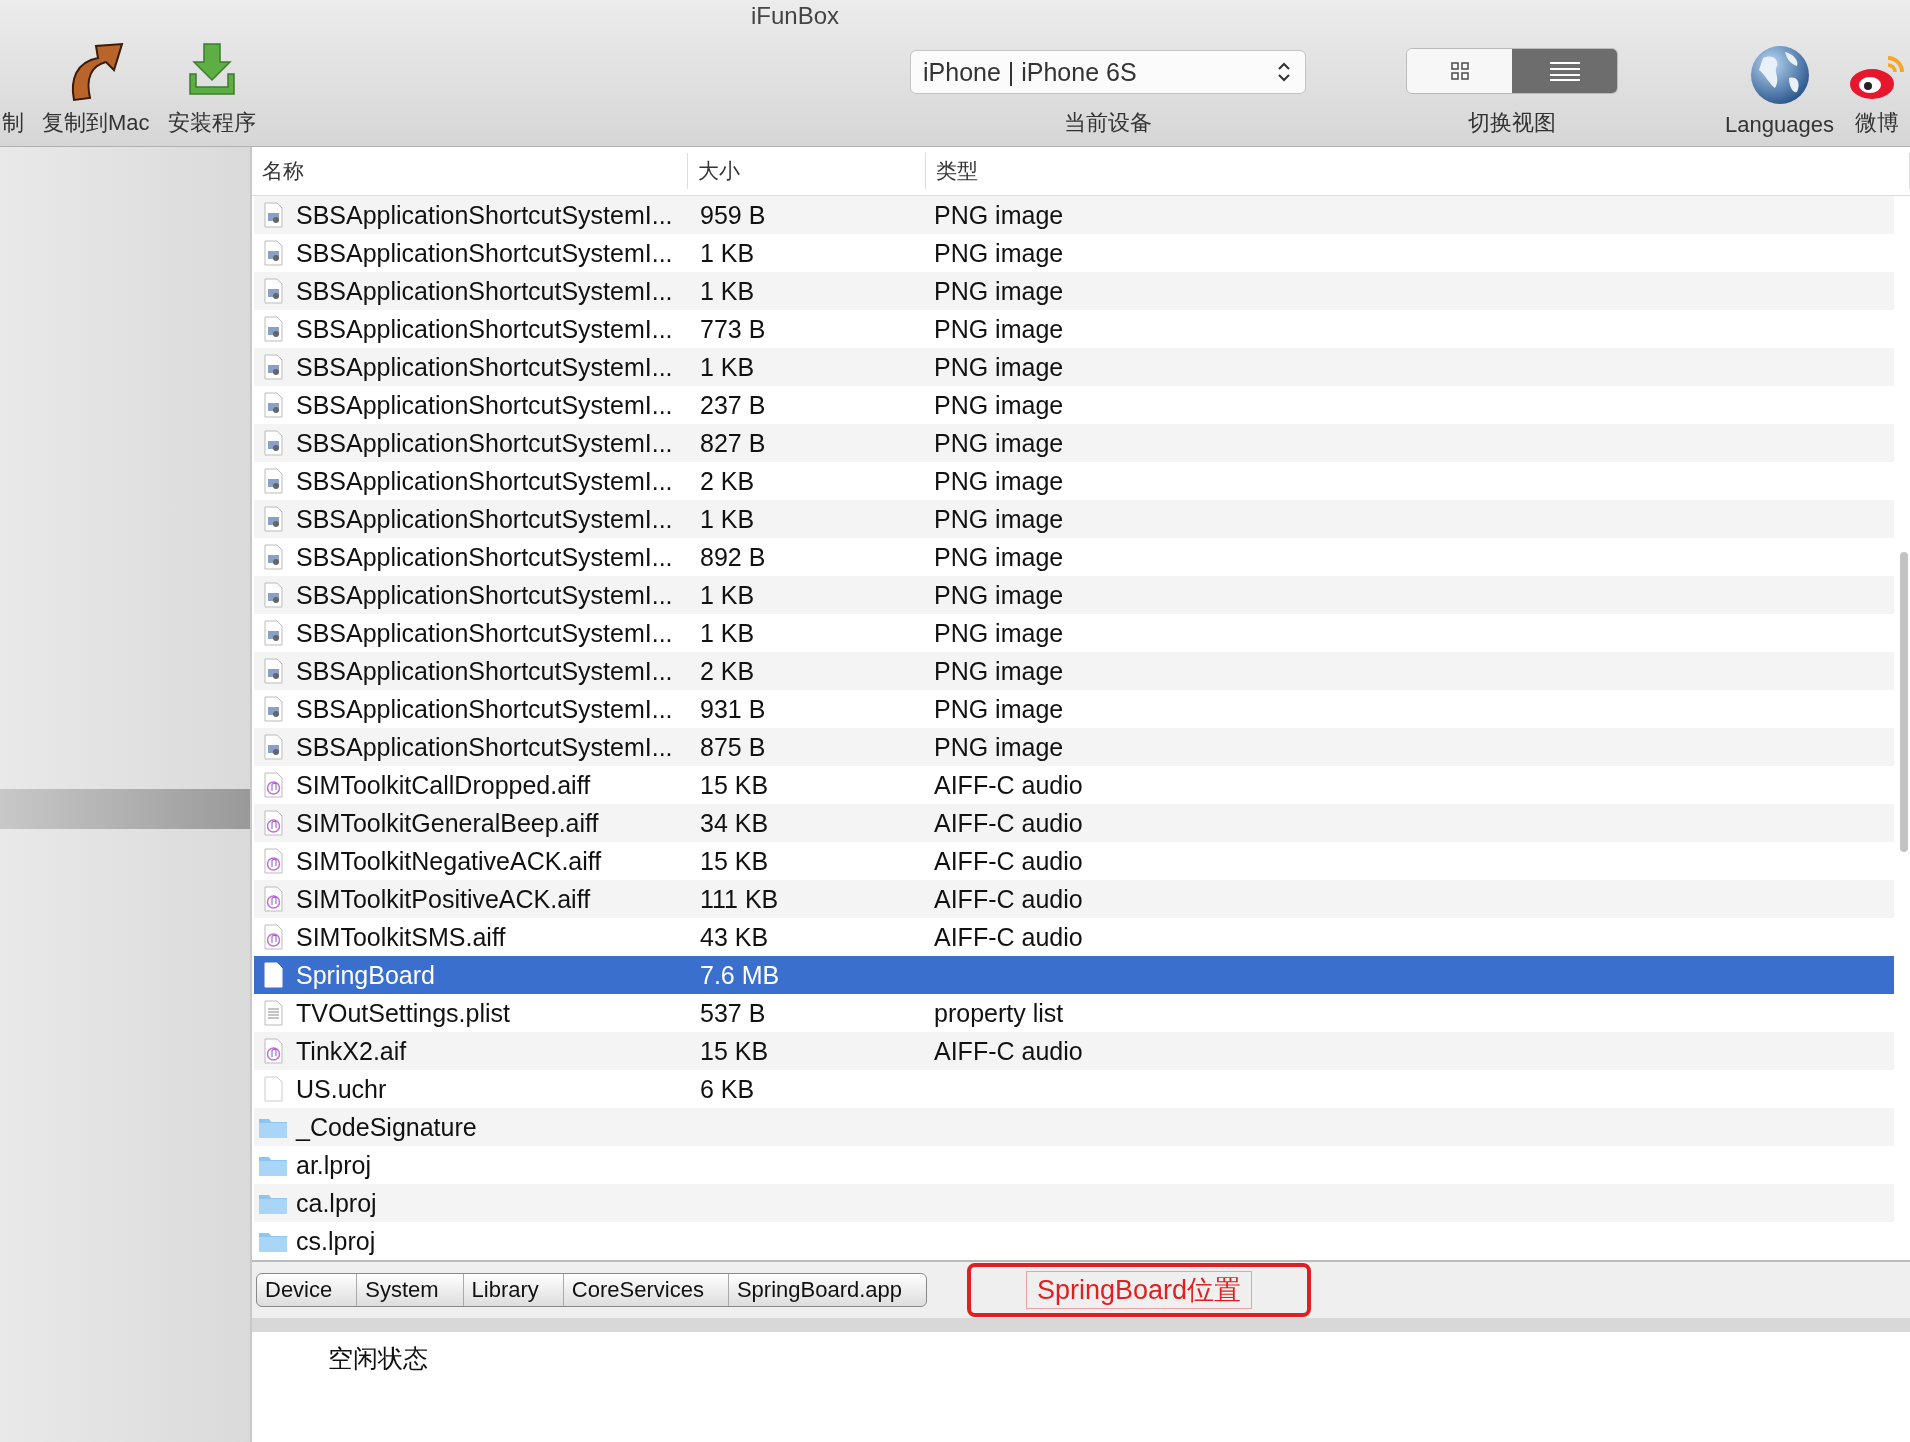 The image size is (1910, 1442). Describe the element at coordinates (1074, 405) in the screenshot. I see `file-row: SBSApplicationShortcutSystemI... 237 B PNG image` at that location.